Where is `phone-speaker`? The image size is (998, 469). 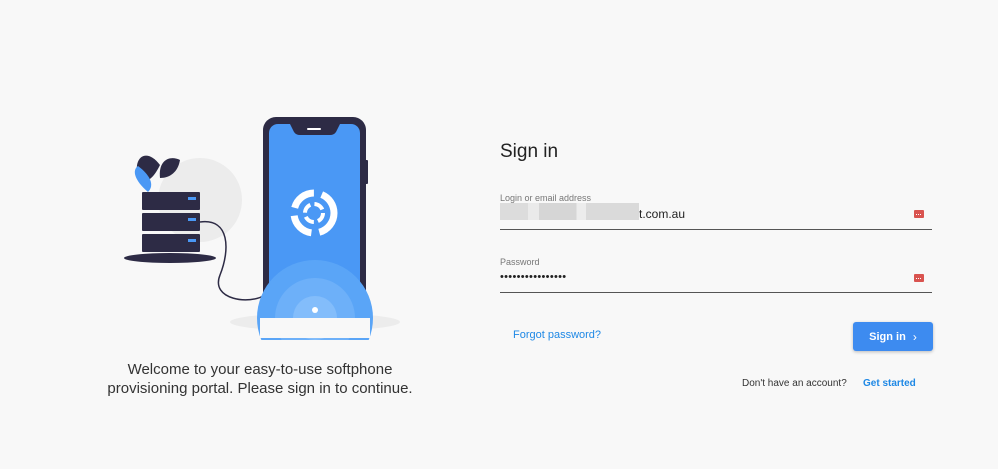
phone-speaker is located at coordinates (314, 129).